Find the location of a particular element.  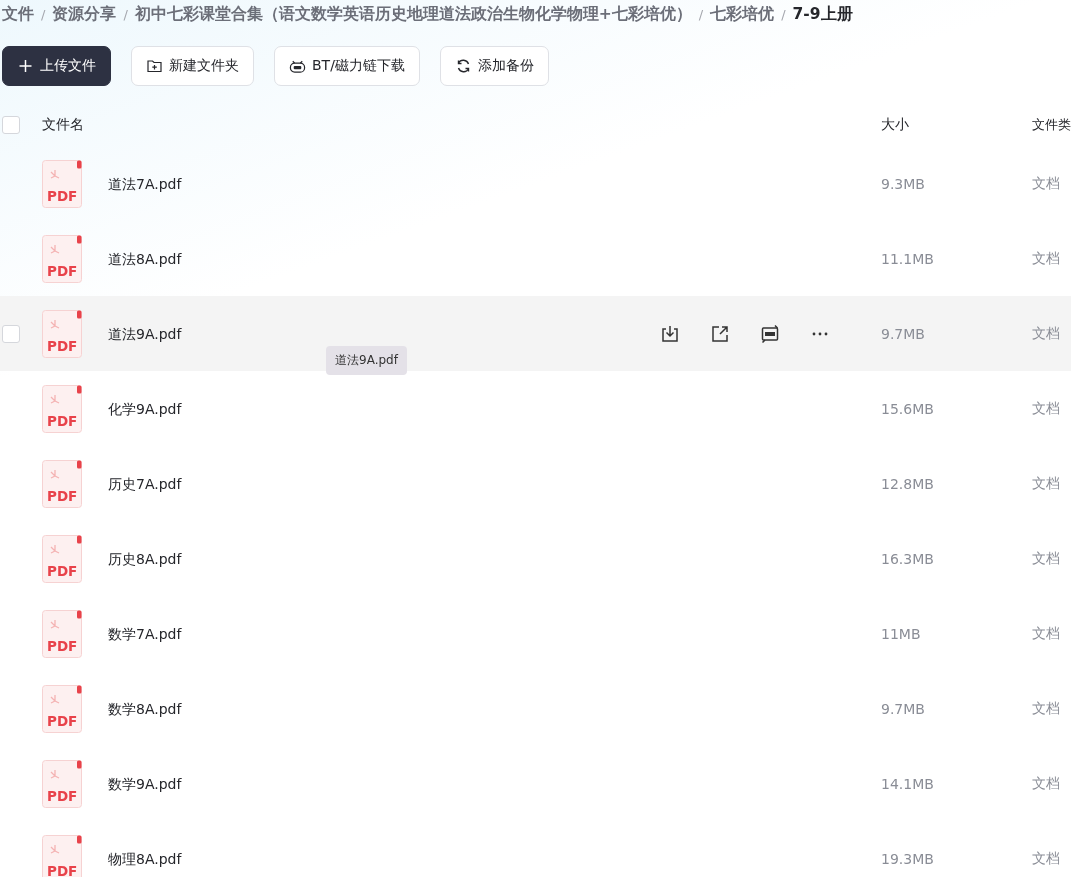

bt-button: BT/磁力链下载 is located at coordinates (347, 66).